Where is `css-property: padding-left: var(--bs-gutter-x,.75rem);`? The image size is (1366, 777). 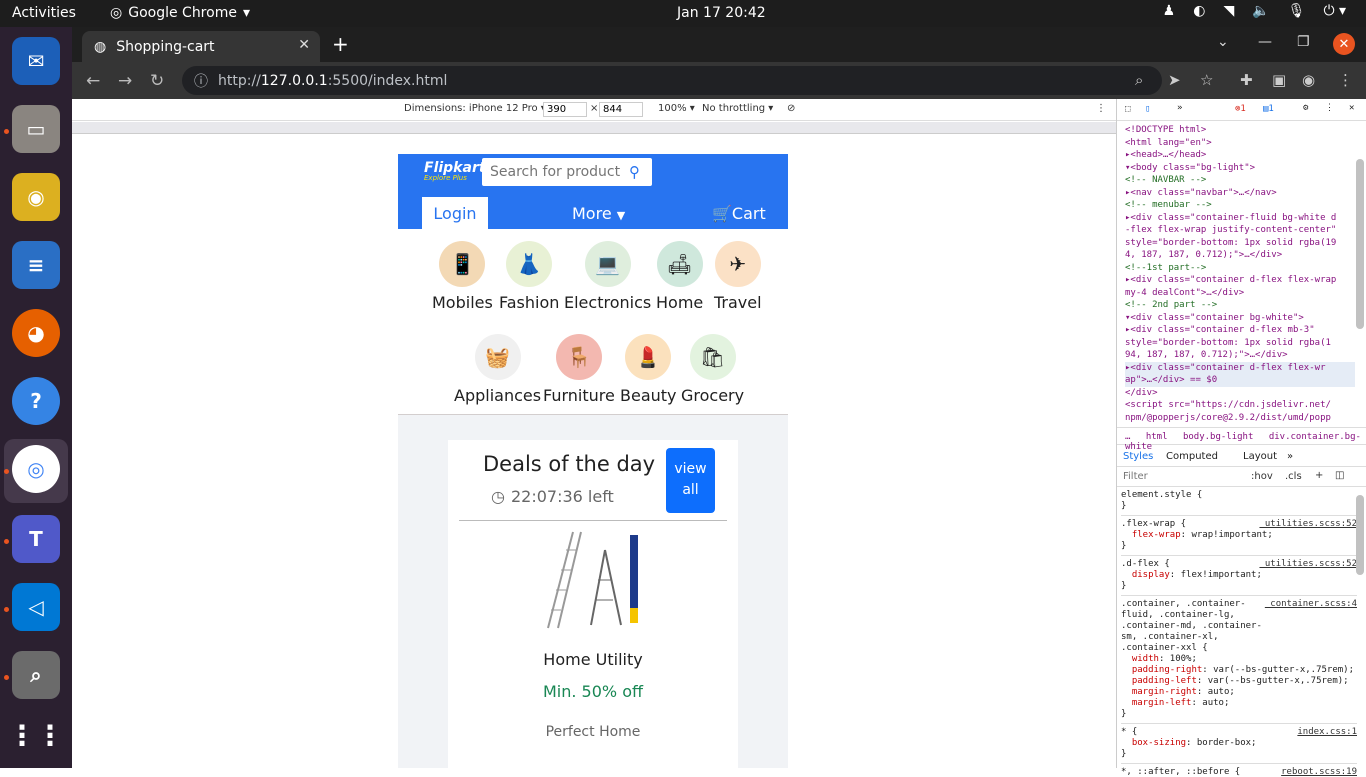
css-property: padding-left: var(--bs-gutter-x,.75rem); is located at coordinates (1239, 681).